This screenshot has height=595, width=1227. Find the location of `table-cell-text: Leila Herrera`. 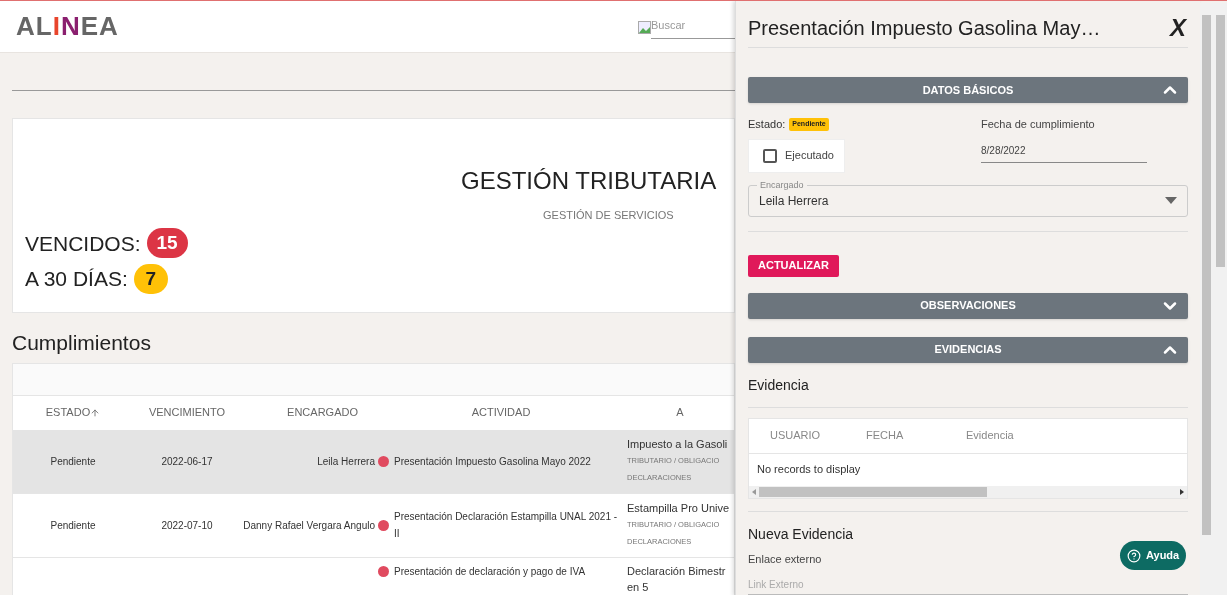

table-cell-text: Leila Herrera is located at coordinates (346, 461).